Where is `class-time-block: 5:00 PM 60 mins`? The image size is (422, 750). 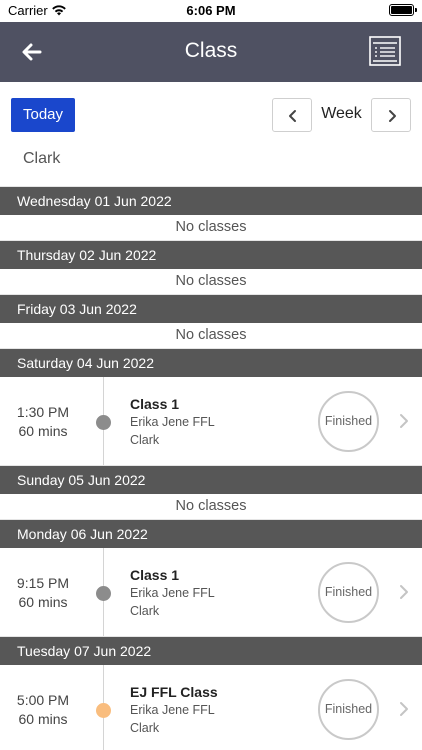 class-time-block: 5:00 PM 60 mins is located at coordinates (43, 710).